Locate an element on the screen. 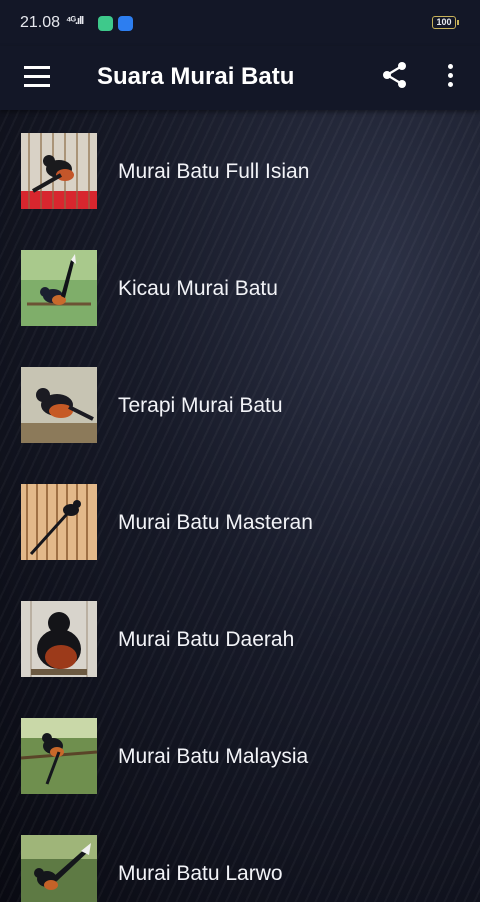  app-bar: Suara Murai Batu is located at coordinates (240, 78).